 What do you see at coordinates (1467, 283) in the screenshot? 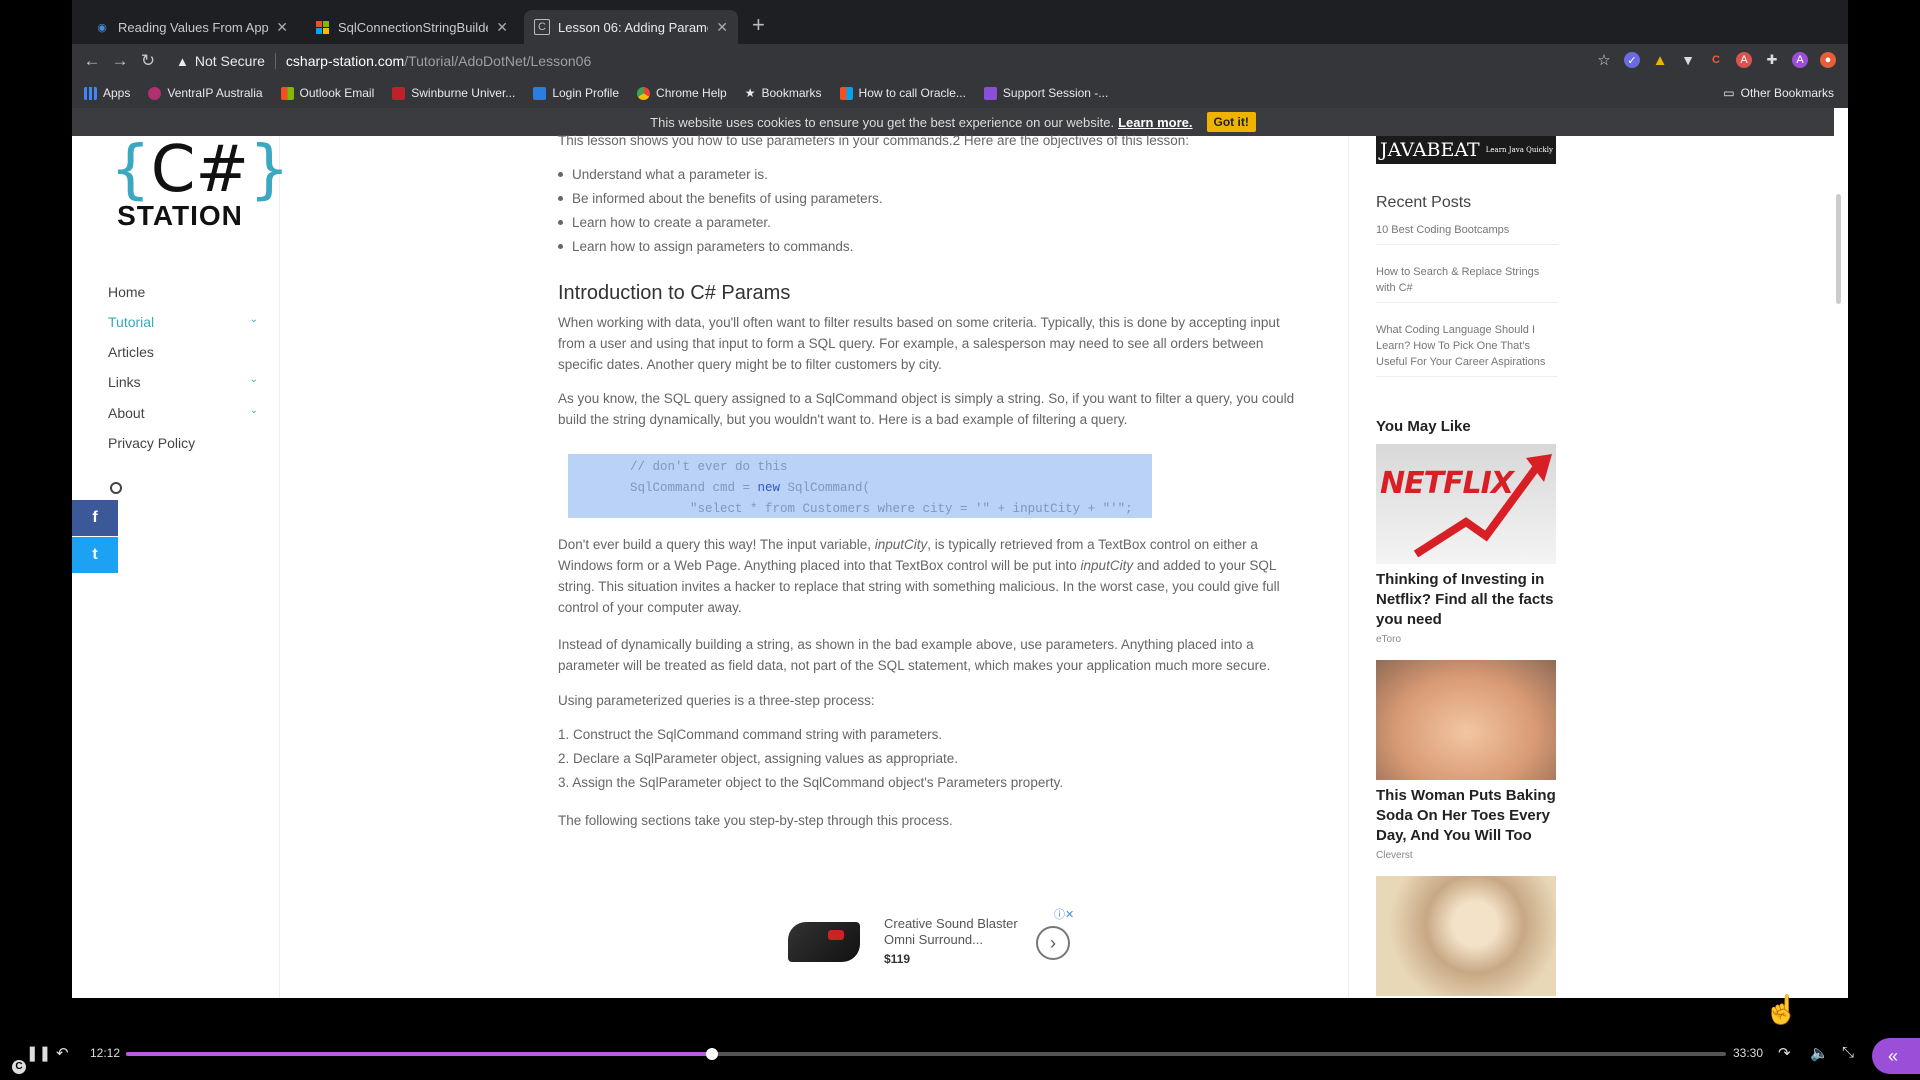
I see `recent-post-link: How to Search & Replace Strings with C#` at bounding box center [1467, 283].